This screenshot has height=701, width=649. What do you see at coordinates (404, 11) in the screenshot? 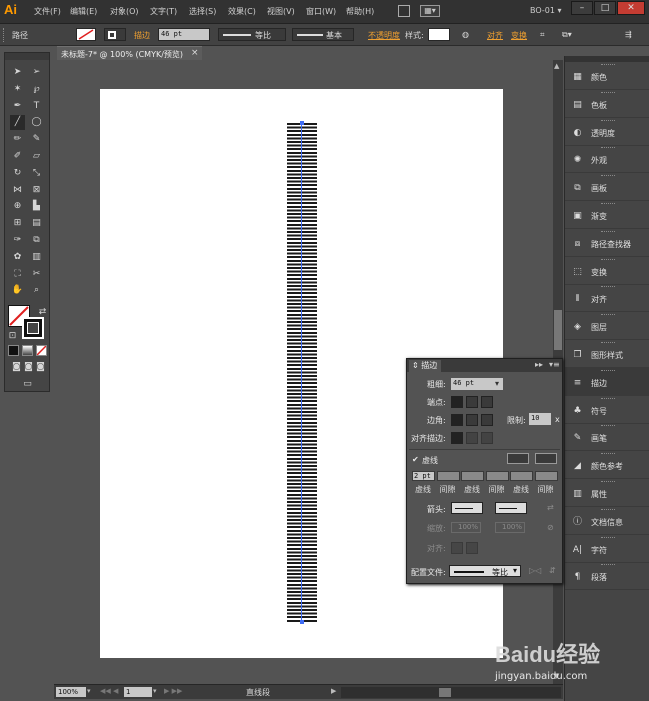
I see `bridge-icon` at bounding box center [404, 11].